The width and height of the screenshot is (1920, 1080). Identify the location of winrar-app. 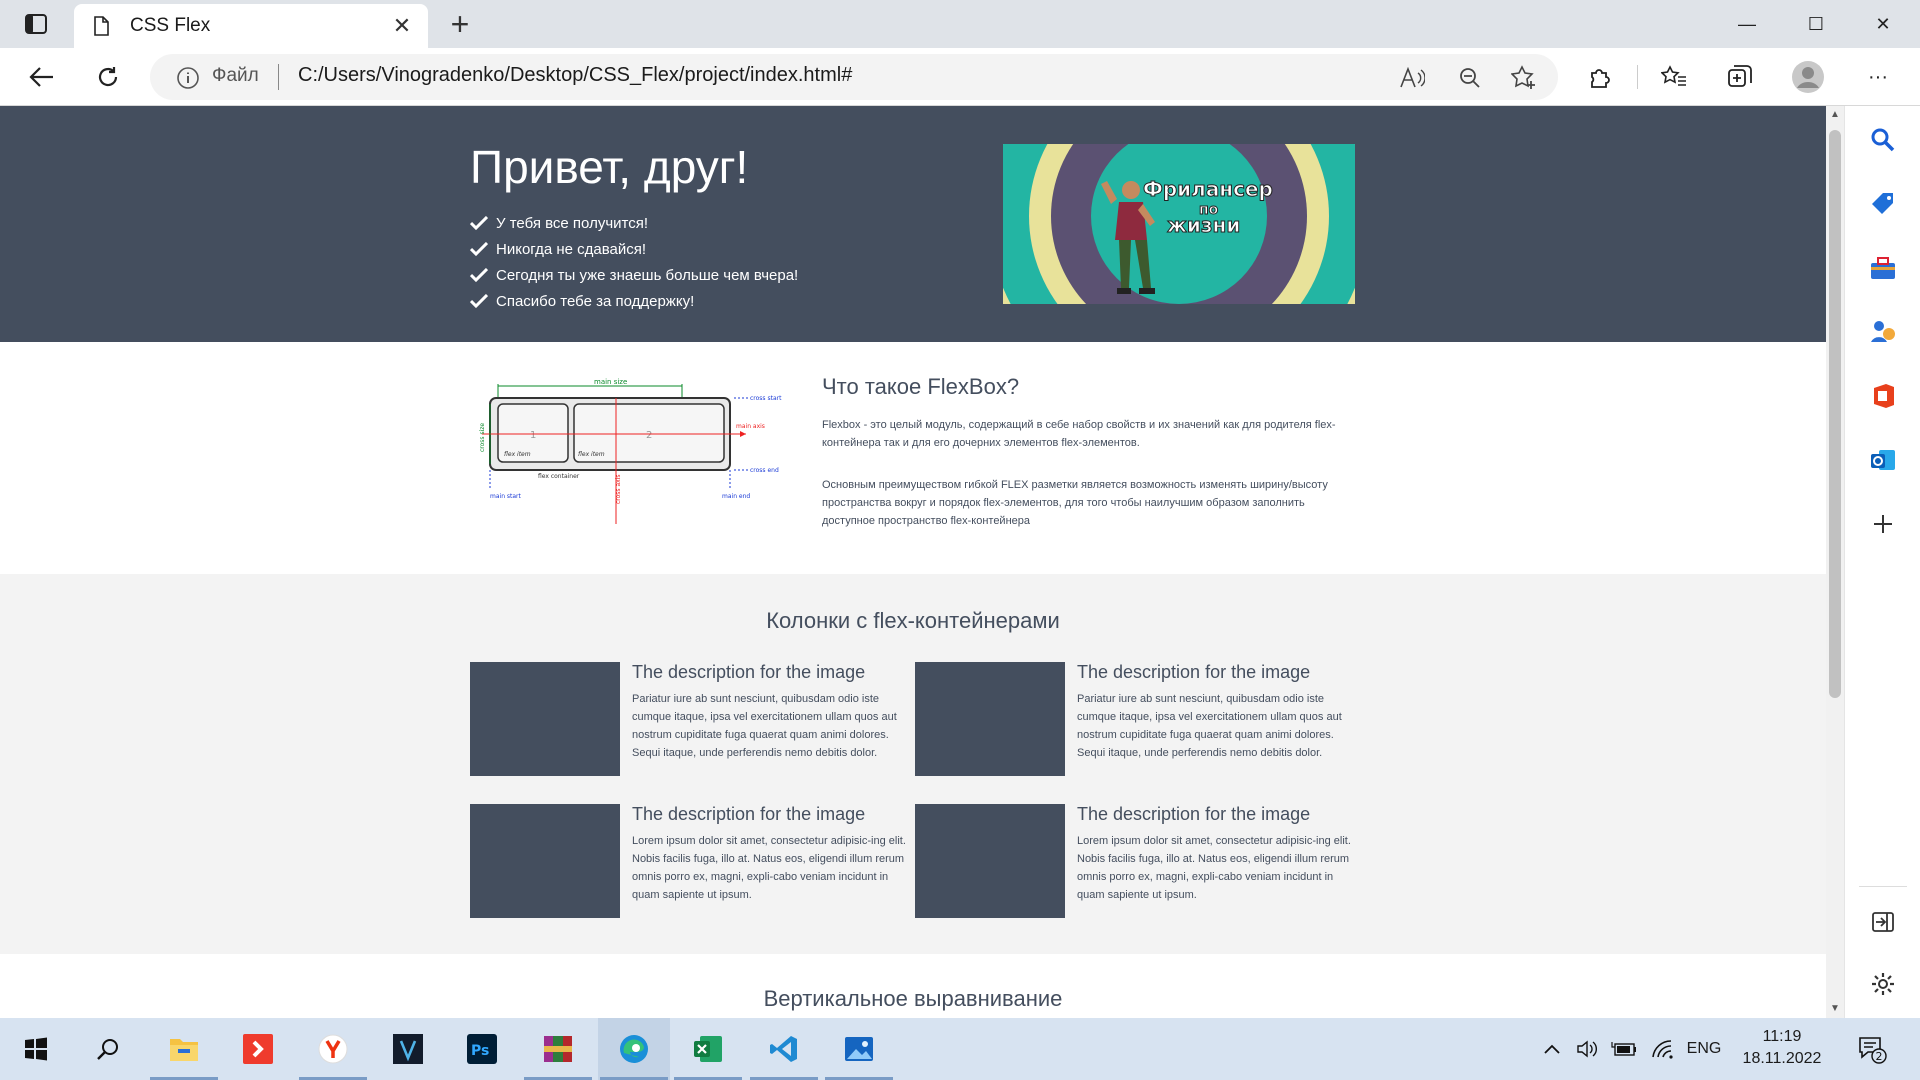
(558, 1049).